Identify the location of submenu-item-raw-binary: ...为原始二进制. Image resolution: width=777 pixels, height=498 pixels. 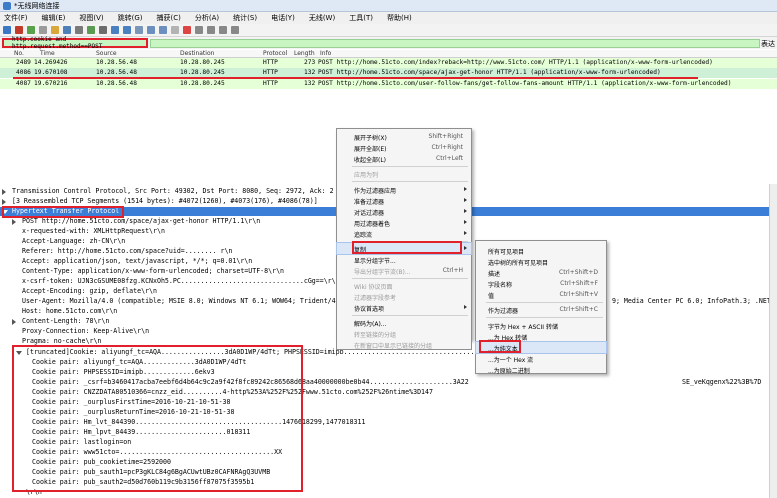
(541, 369).